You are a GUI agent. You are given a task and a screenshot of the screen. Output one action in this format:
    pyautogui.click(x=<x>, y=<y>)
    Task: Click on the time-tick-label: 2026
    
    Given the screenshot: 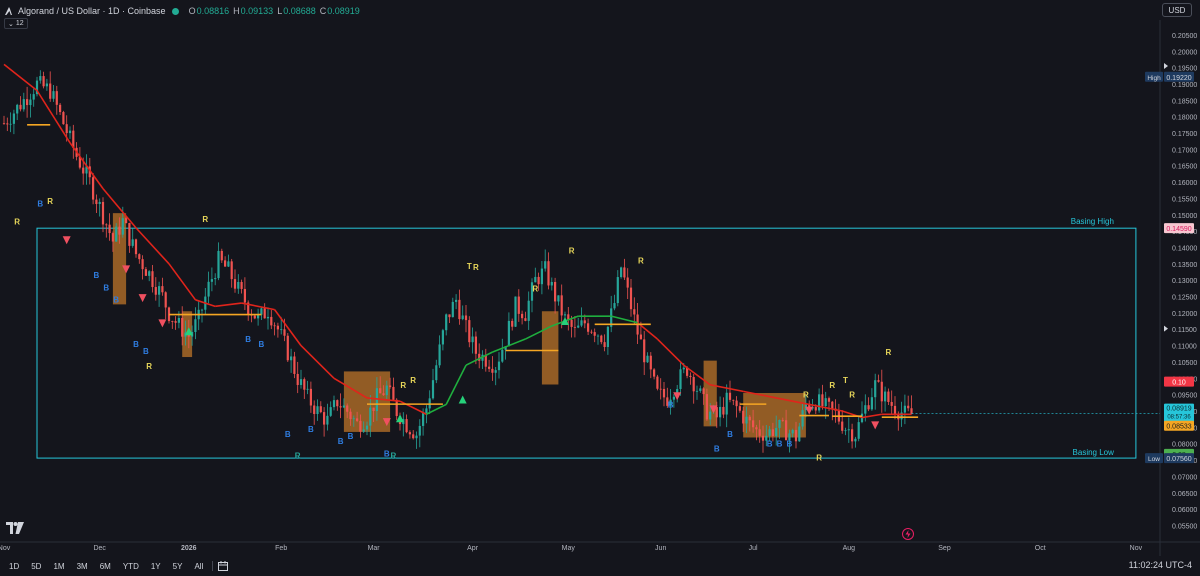 What is the action you would take?
    pyautogui.click(x=189, y=548)
    